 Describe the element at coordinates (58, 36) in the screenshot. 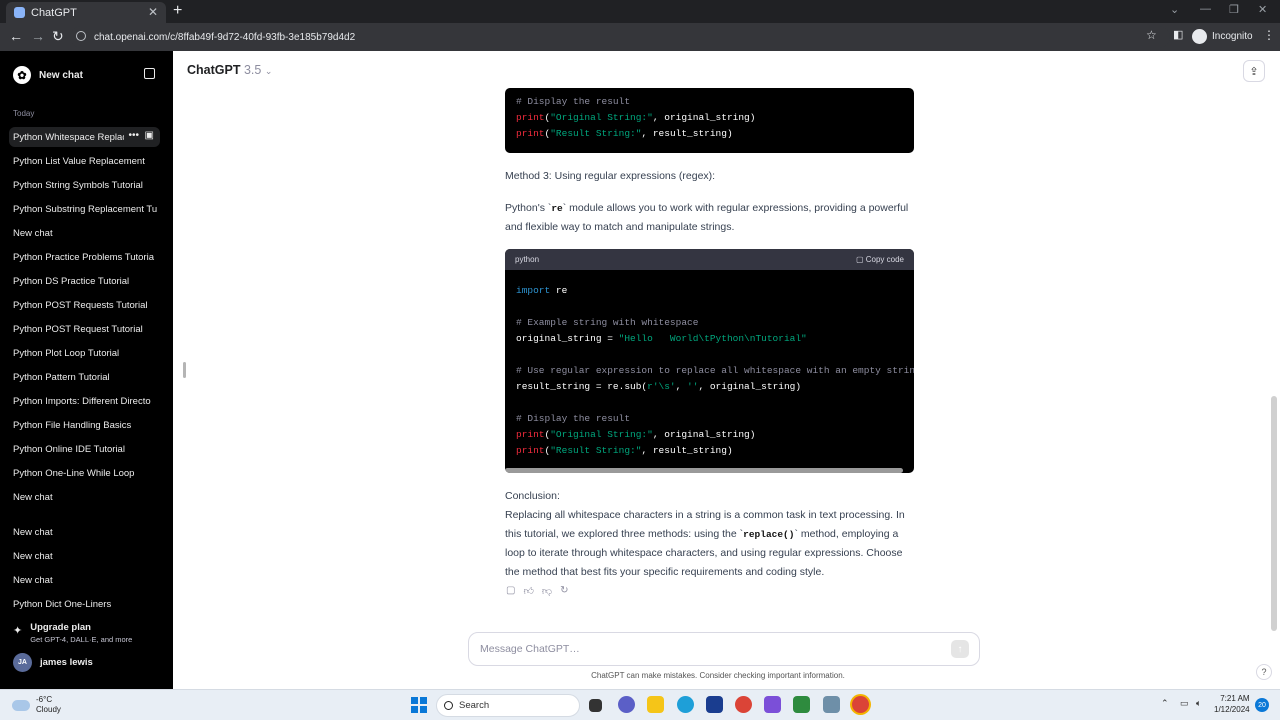

I see `reload-button: ↻` at that location.